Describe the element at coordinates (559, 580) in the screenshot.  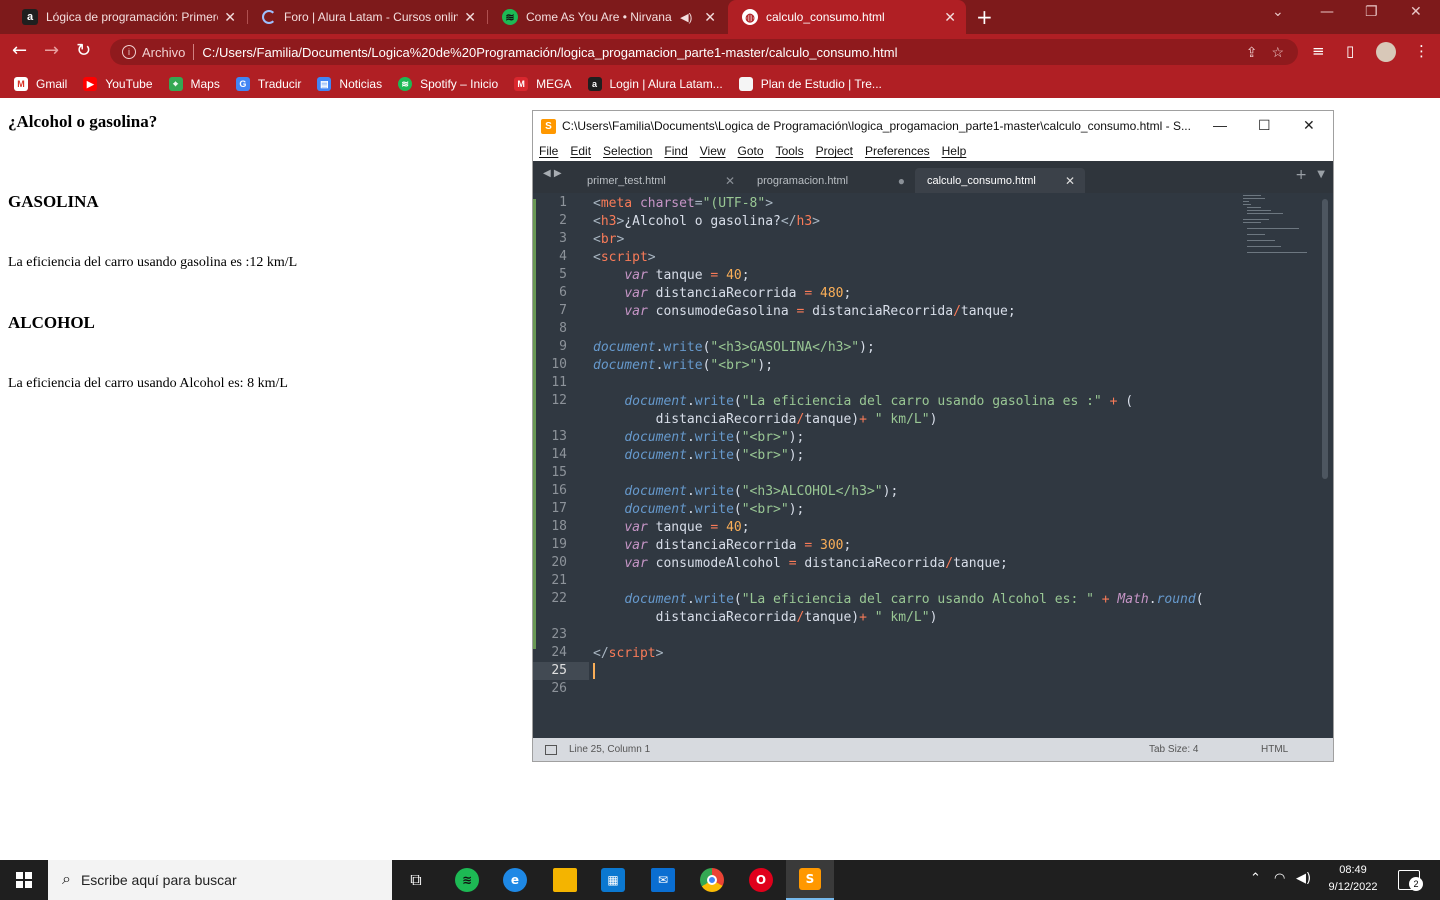
I see `line-number: 21` at that location.